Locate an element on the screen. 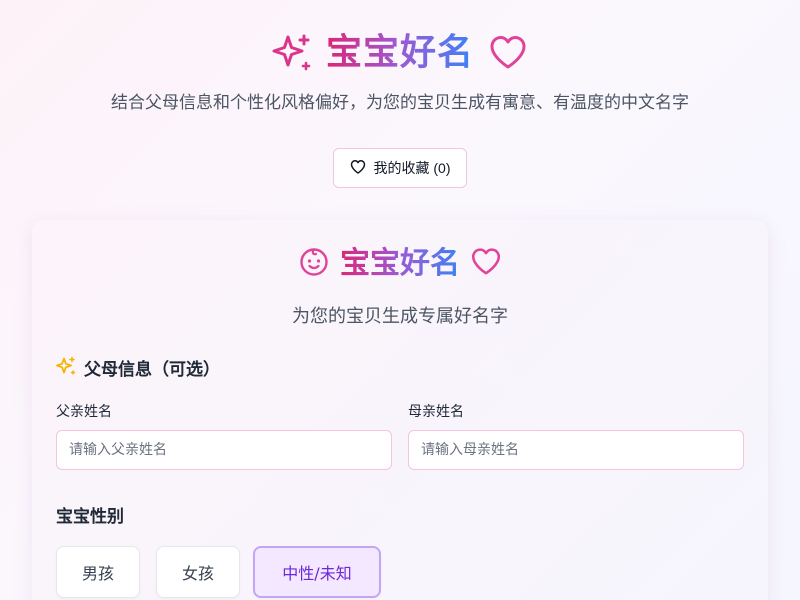 Image resolution: width=800 pixels, height=600 pixels. favorites-button: 我的收藏 (0) is located at coordinates (400, 168).